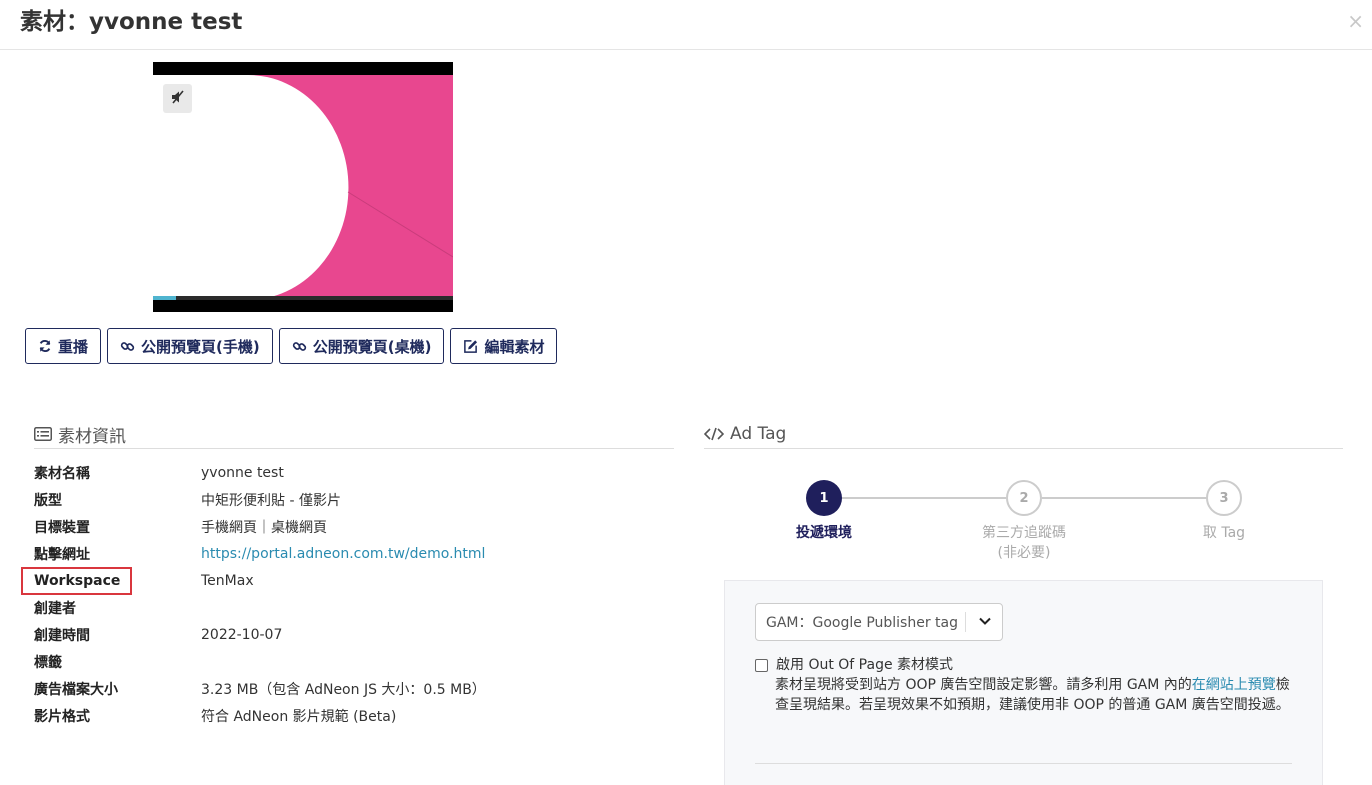 This screenshot has height=785, width=1372. What do you see at coordinates (242, 472) in the screenshot?
I see `info-value: yvonne test` at bounding box center [242, 472].